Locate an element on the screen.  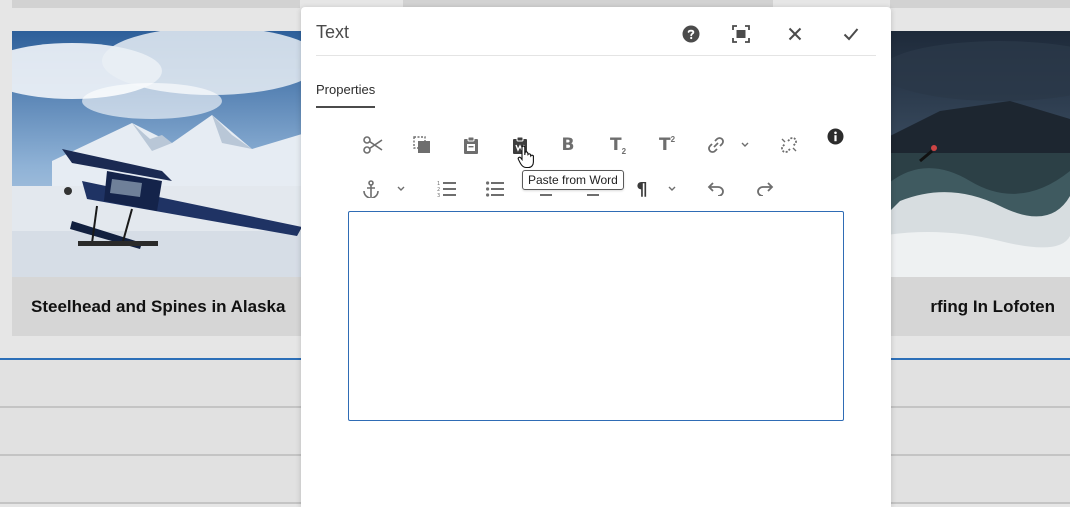
cut-icon is located at coordinates (373, 145).